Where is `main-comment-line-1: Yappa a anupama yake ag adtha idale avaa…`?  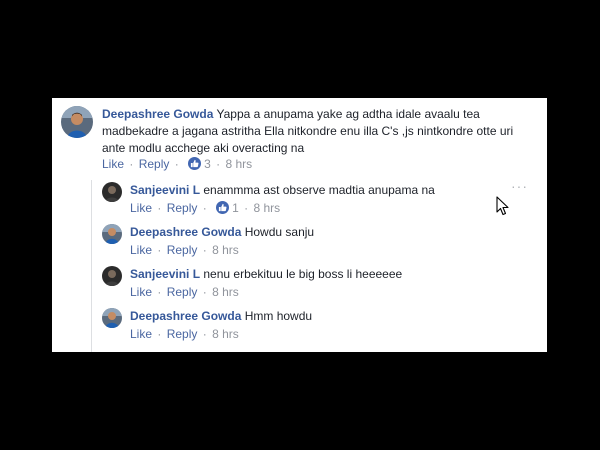 main-comment-line-1: Yappa a anupama yake ag adtha idale avaa… is located at coordinates (348, 114).